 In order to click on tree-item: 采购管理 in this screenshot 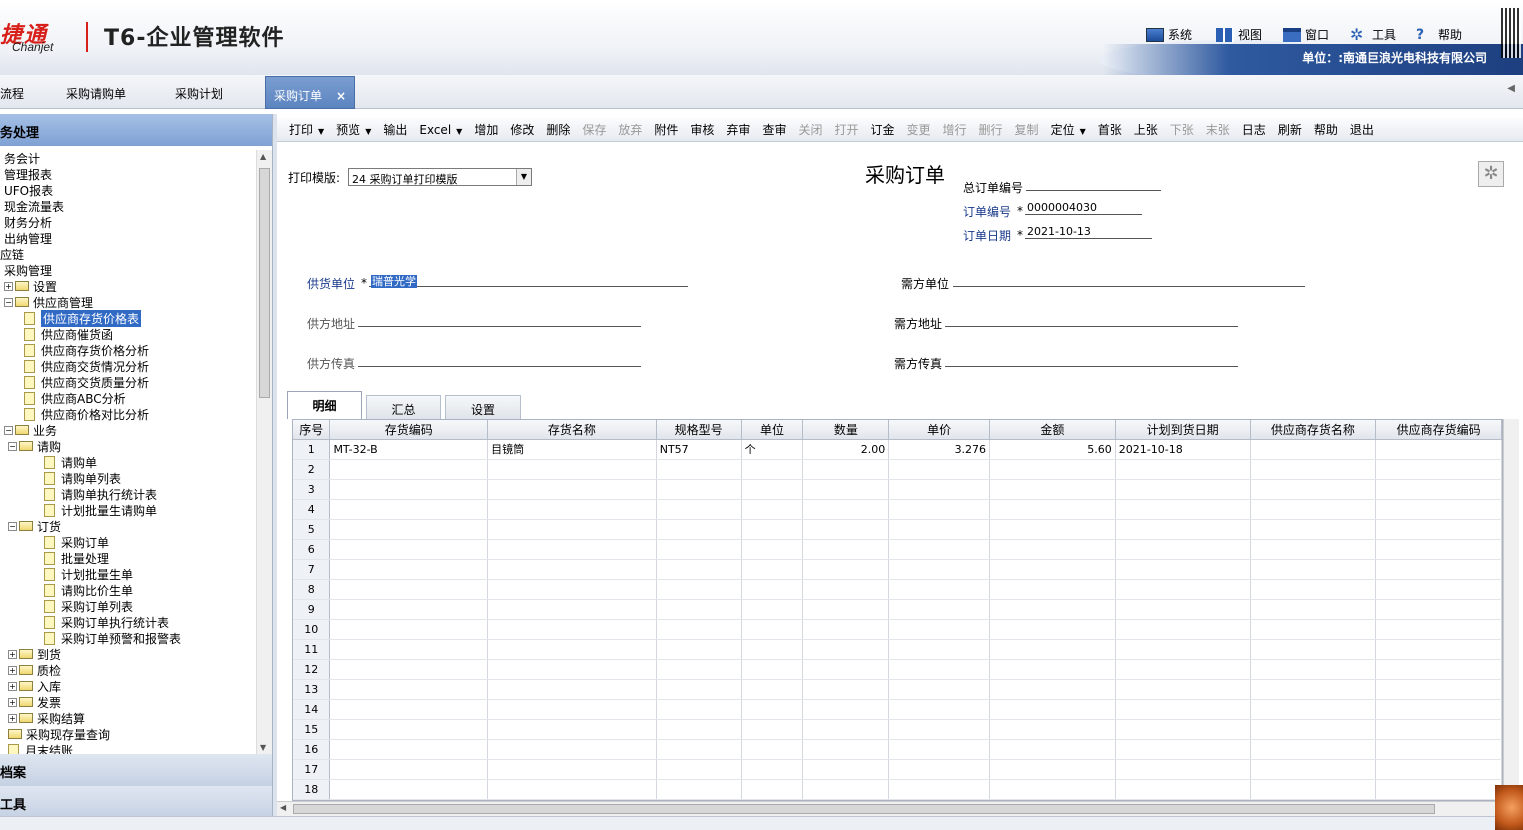, I will do `click(28, 270)`.